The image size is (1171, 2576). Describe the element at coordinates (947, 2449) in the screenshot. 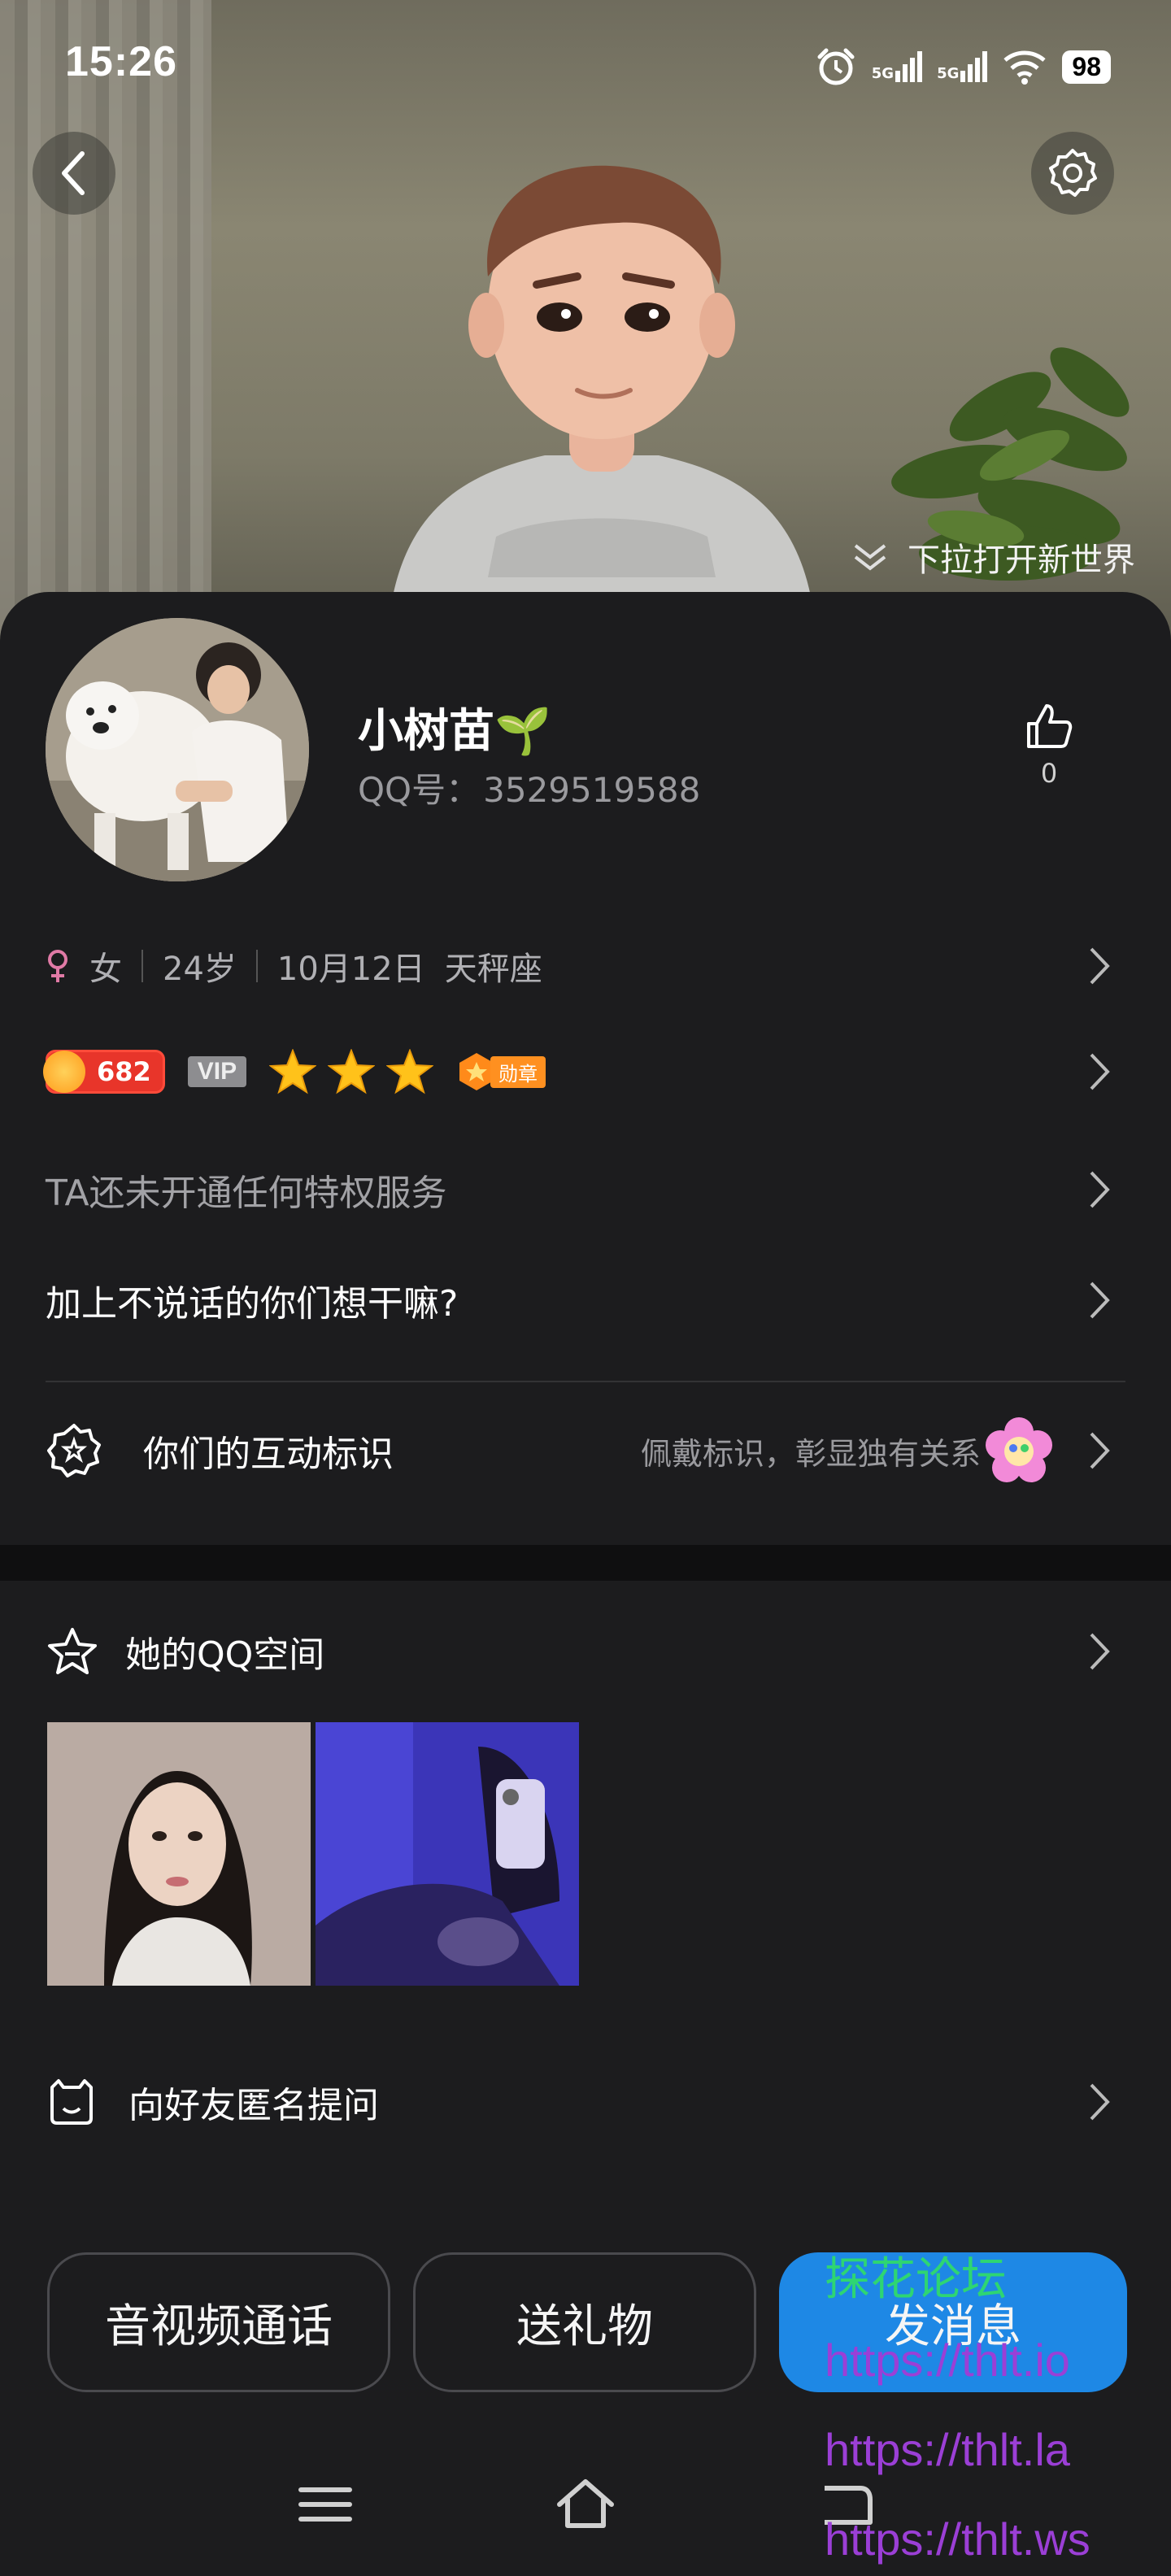

I see `watermark-text-3: https://thlt.la` at that location.